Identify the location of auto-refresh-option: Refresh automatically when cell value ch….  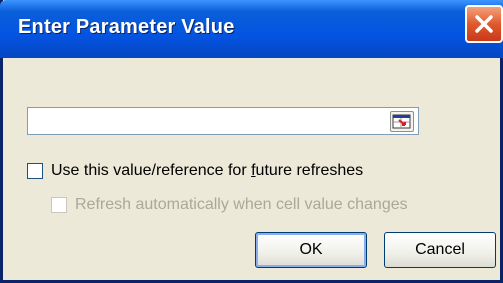
(229, 205).